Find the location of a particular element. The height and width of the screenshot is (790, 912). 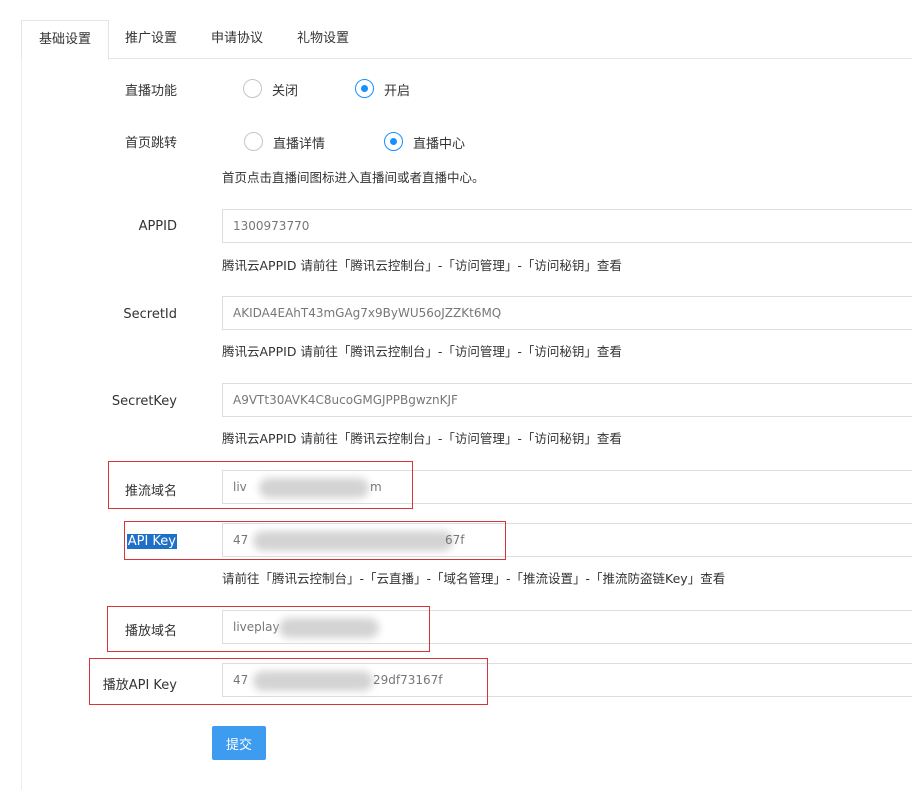

secretid-label: SecretId is located at coordinates (150, 314).